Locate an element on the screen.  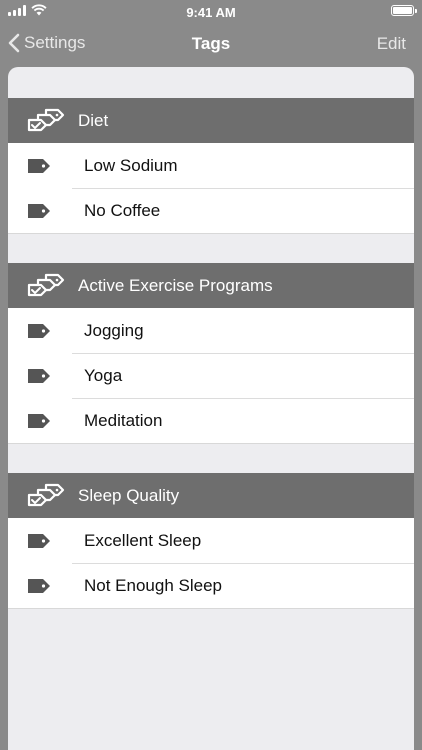
list-item-label: Meditation is located at coordinates (123, 420).